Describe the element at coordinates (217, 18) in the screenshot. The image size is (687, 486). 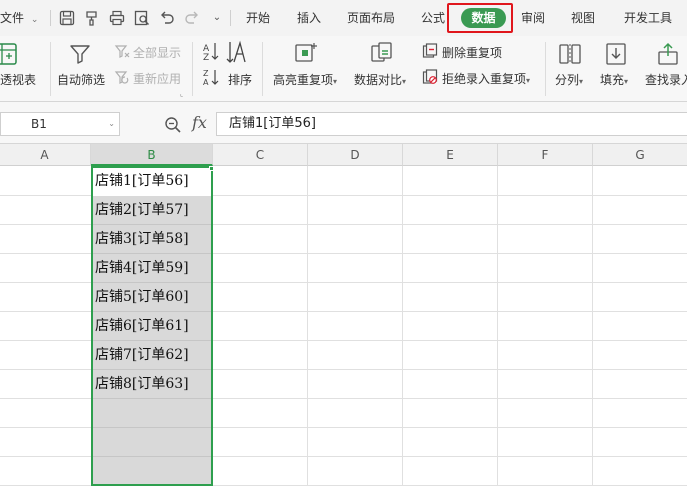
I see `customize-toolbar-icon: ⌄` at that location.